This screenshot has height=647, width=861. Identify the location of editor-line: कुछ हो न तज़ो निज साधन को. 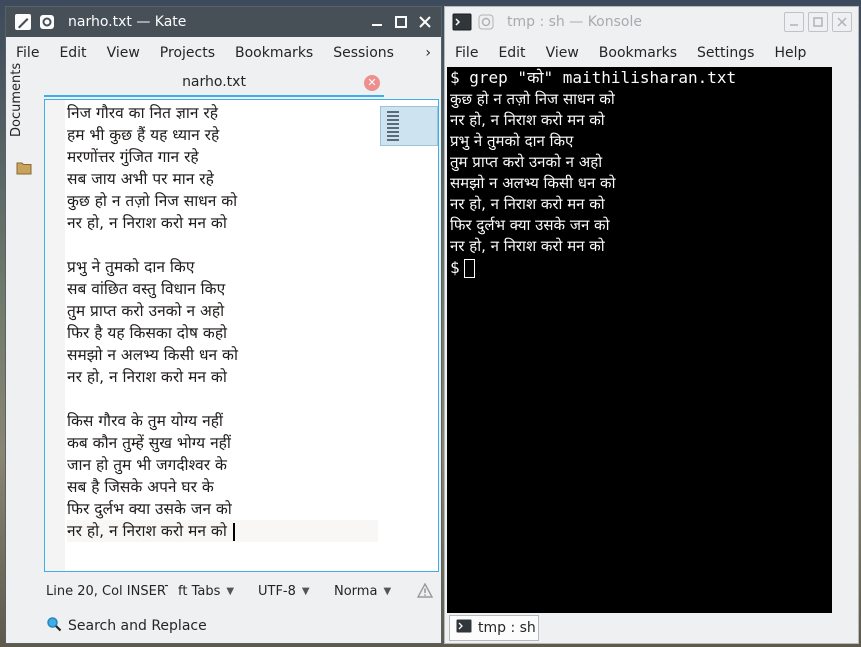
(152, 201).